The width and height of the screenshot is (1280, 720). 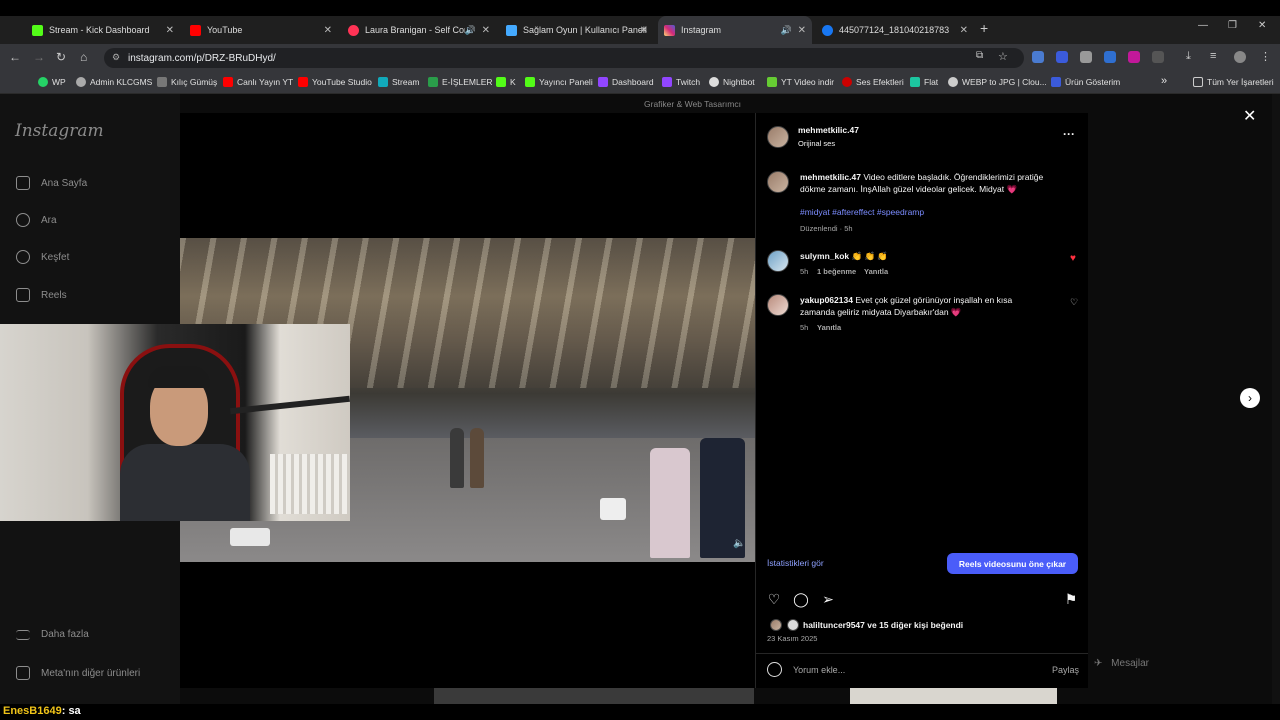 I want to click on comment-username: sulymn_kok, so click(x=824, y=256).